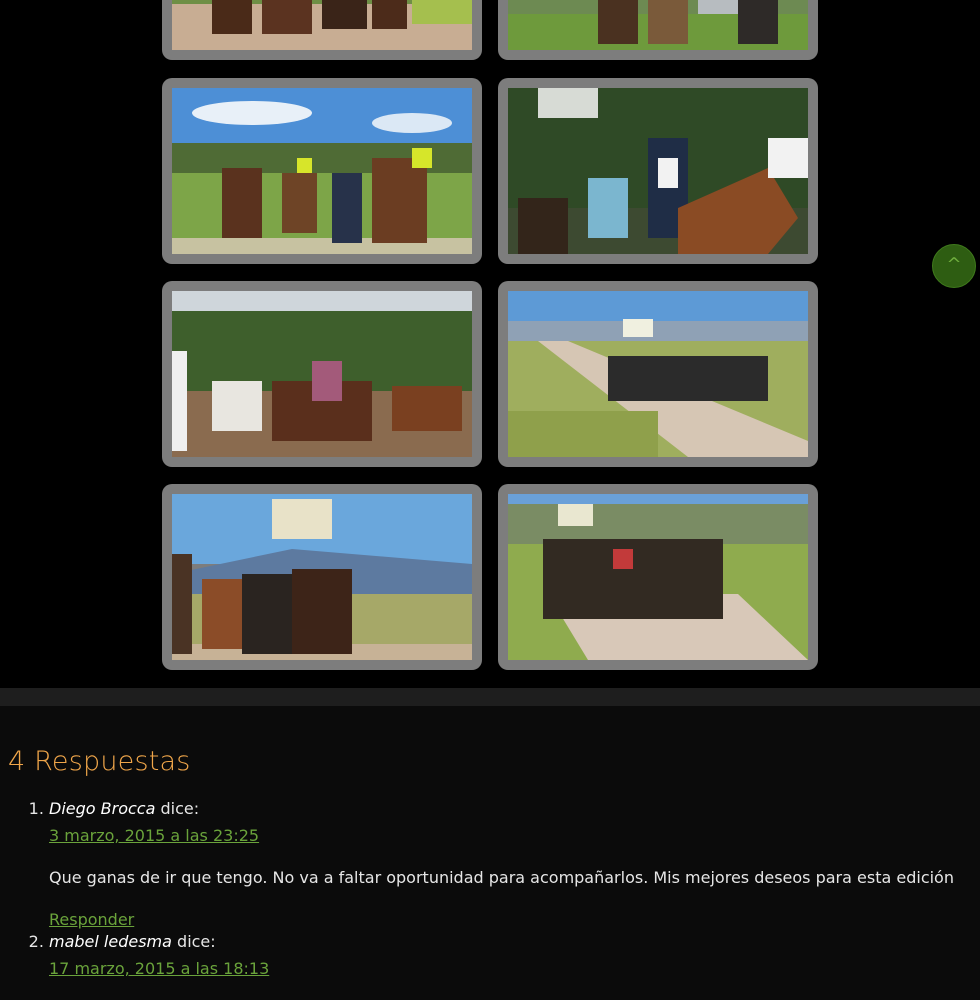 This screenshot has width=980, height=1000. I want to click on photo-cavalcade-on-road-with-flag, so click(658, 374).